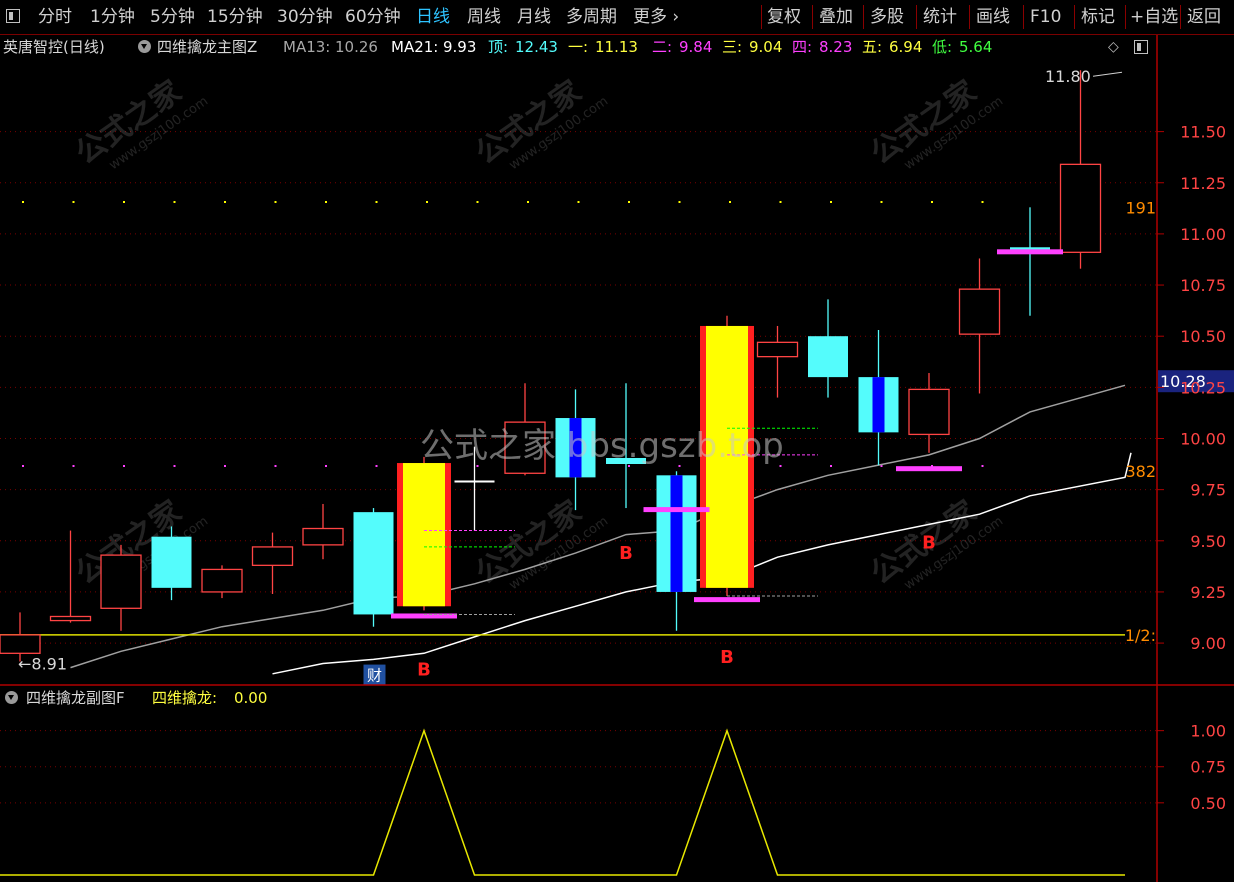 The image size is (1234, 882). Describe the element at coordinates (1203, 234) in the screenshot. I see `y-tick-label: 11.00` at that location.